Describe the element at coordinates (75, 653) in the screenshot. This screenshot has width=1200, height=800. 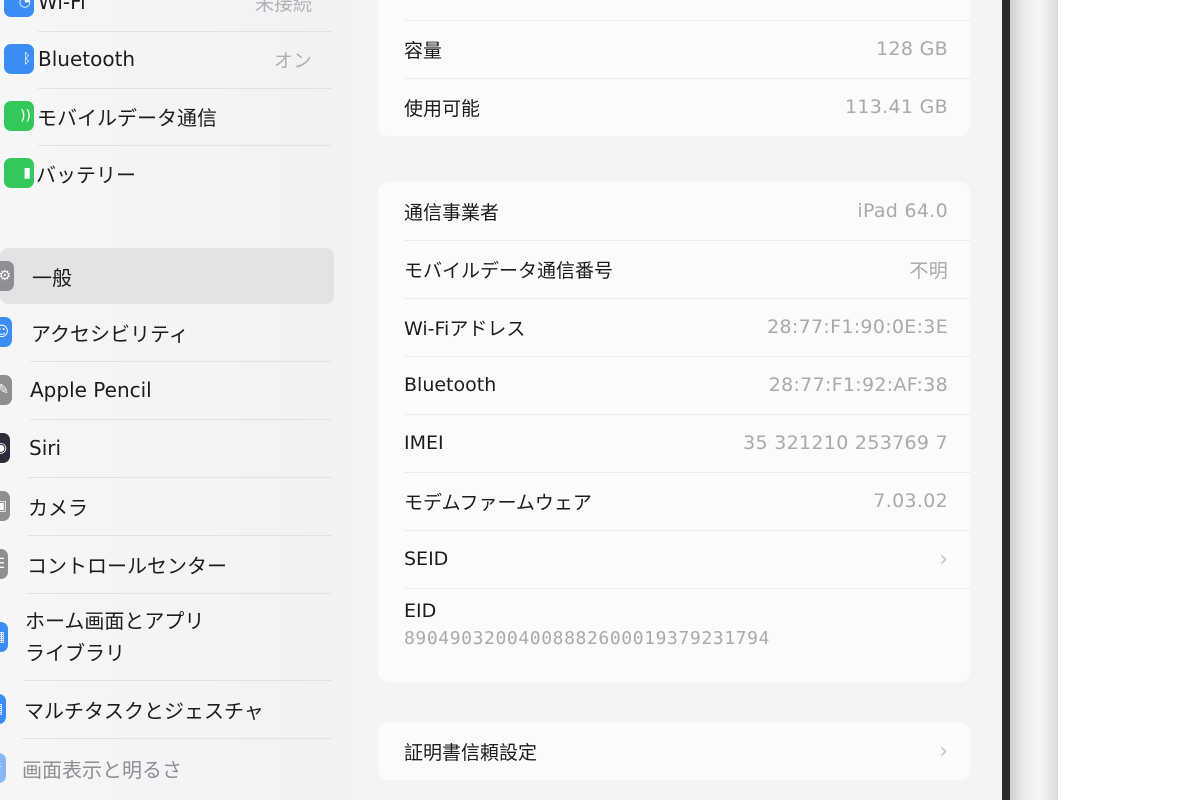
I see `sidebar-item-label-line2: ライブラリ` at that location.